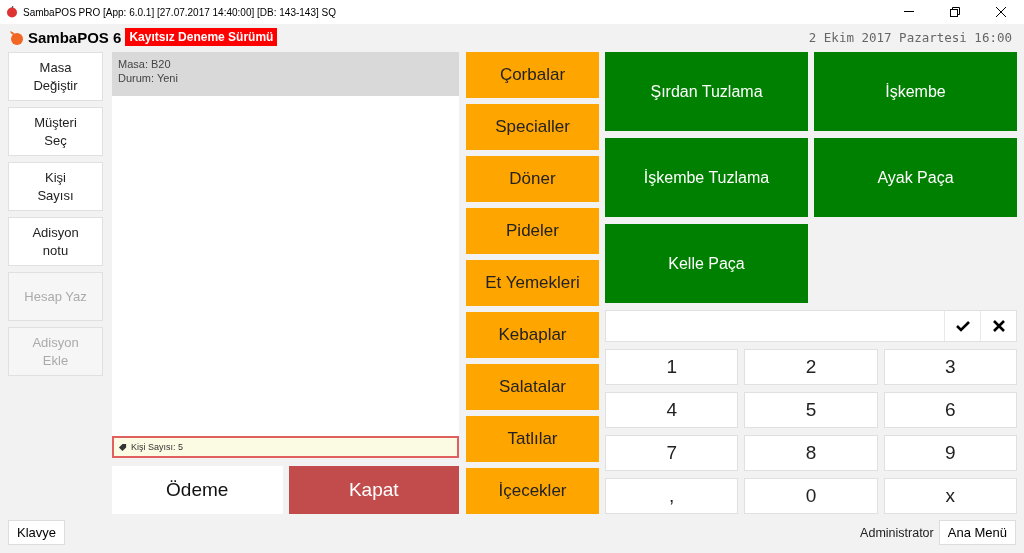 This screenshot has width=1024, height=553. I want to click on product-button: İşkembe Tuzlama, so click(706, 177).